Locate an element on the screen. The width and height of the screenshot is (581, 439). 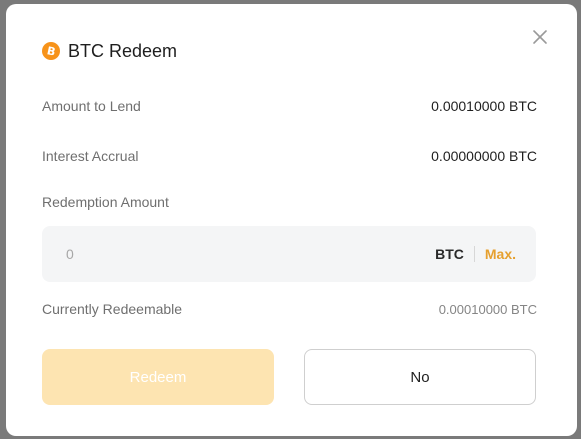
close-button is located at coordinates (540, 37).